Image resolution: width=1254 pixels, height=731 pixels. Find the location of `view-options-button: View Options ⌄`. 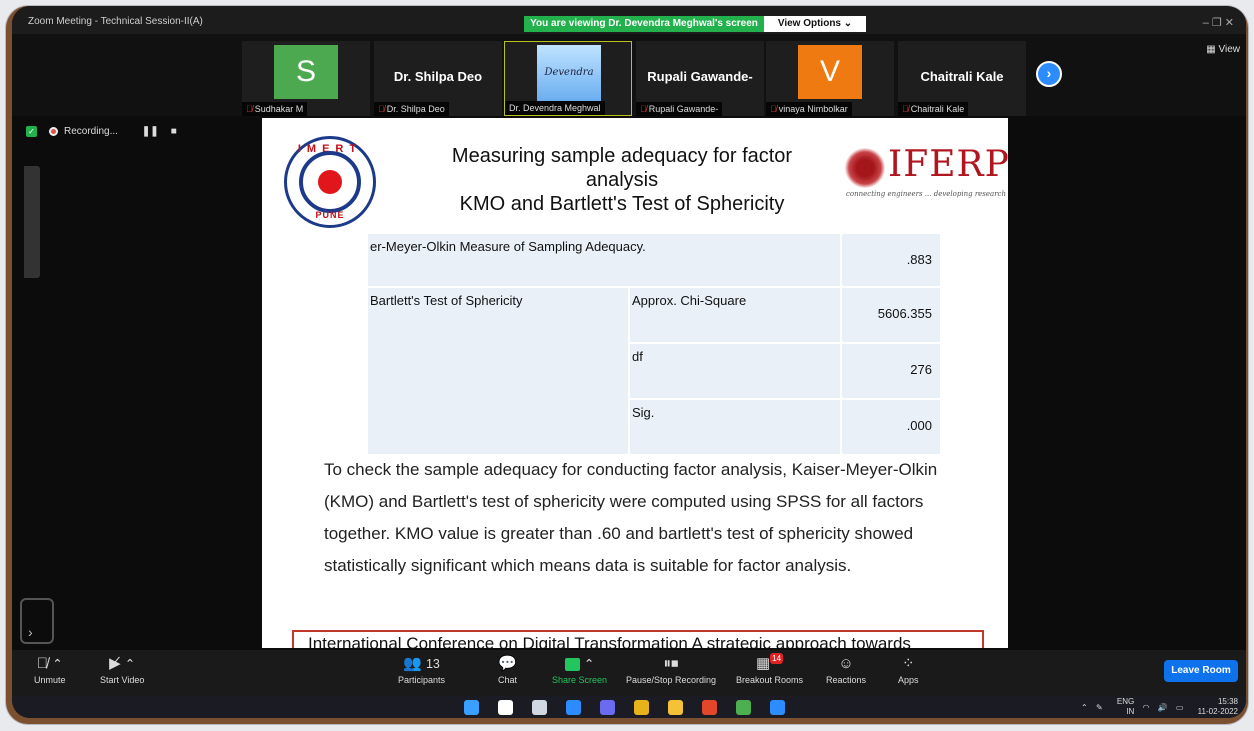

view-options-button: View Options ⌄ is located at coordinates (815, 24).